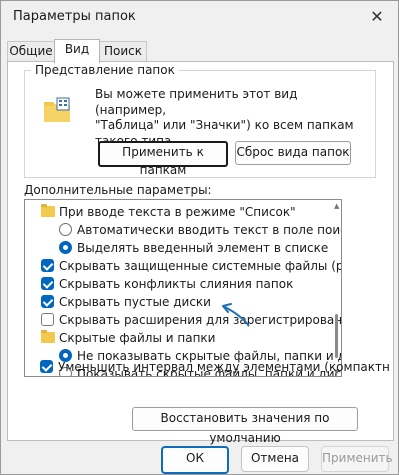 This screenshot has width=399, height=475. I want to click on checkbox-hide-protected, so click(47, 265).